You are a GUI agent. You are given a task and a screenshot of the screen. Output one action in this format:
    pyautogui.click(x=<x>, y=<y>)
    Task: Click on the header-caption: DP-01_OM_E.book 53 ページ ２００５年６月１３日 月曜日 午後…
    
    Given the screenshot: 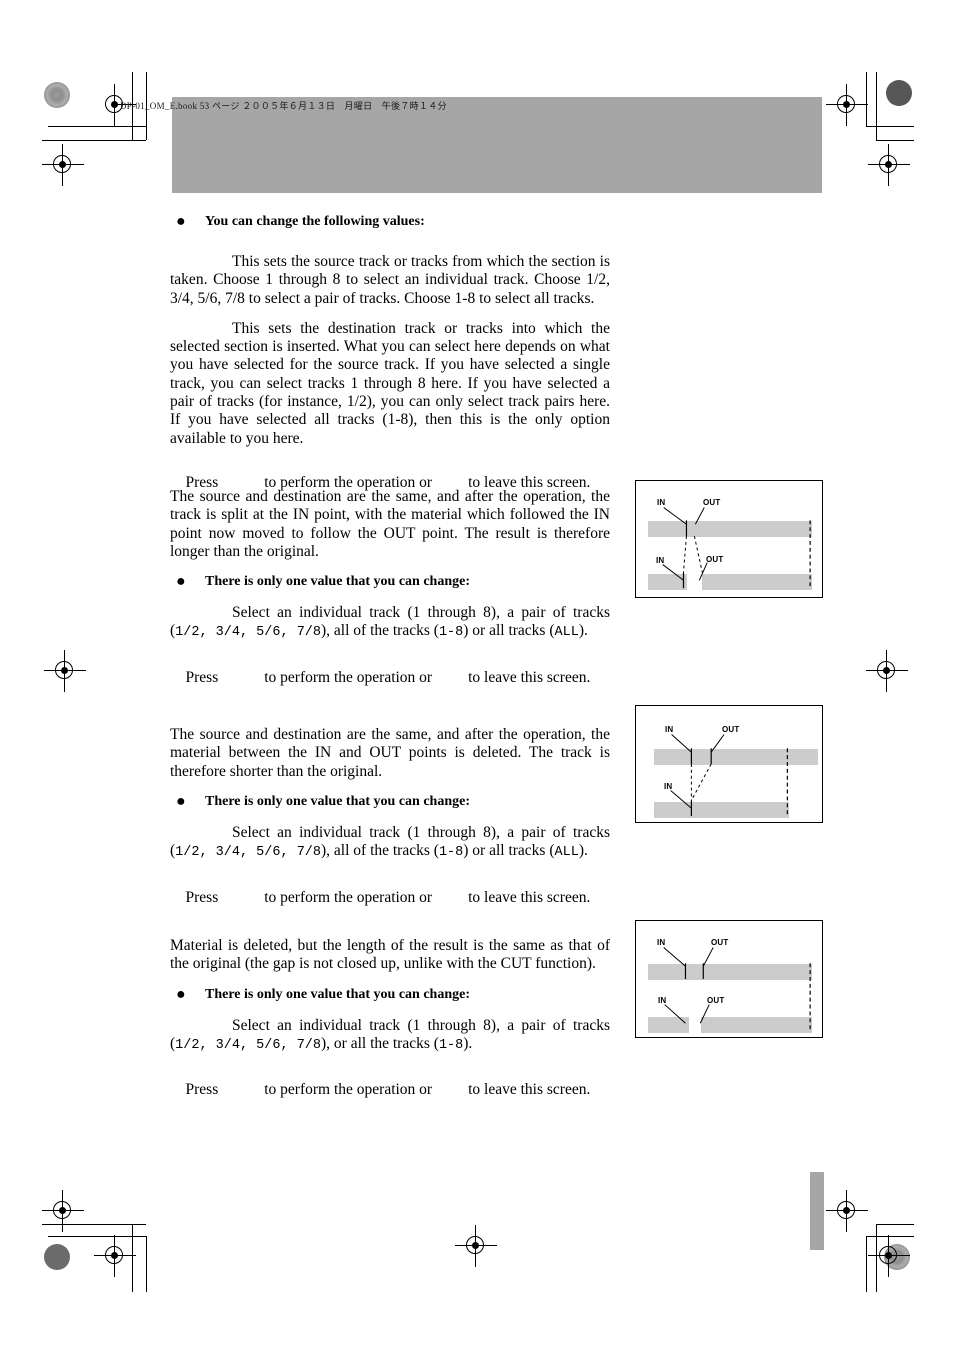 What is the action you would take?
    pyautogui.click(x=283, y=106)
    